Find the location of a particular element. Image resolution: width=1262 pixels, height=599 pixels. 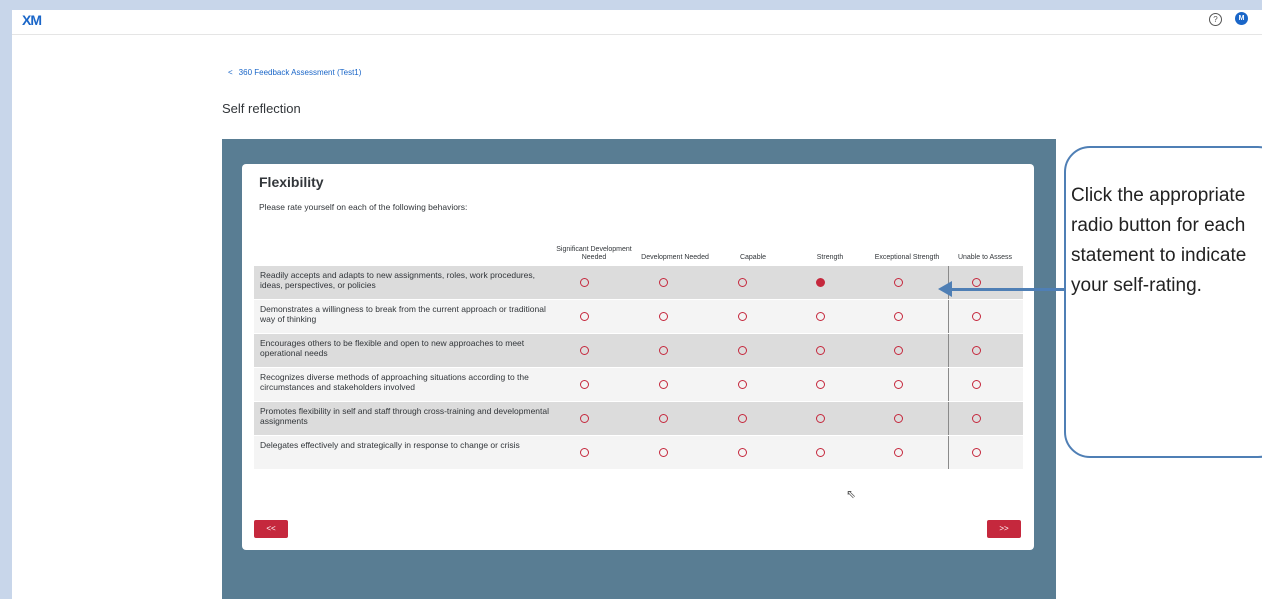

next-button: >> is located at coordinates (1004, 529).